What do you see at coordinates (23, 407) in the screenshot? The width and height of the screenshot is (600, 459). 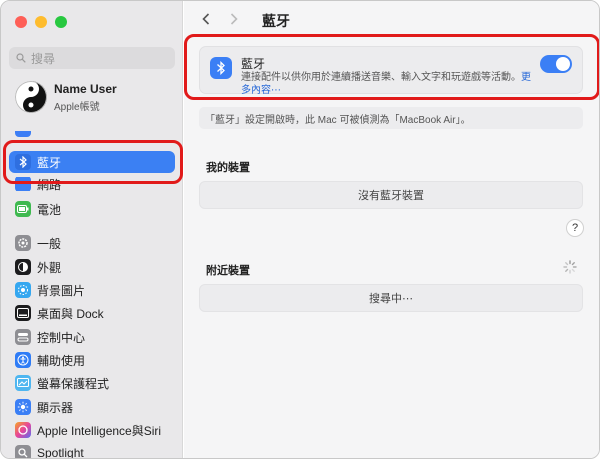 I see `display-icon` at bounding box center [23, 407].